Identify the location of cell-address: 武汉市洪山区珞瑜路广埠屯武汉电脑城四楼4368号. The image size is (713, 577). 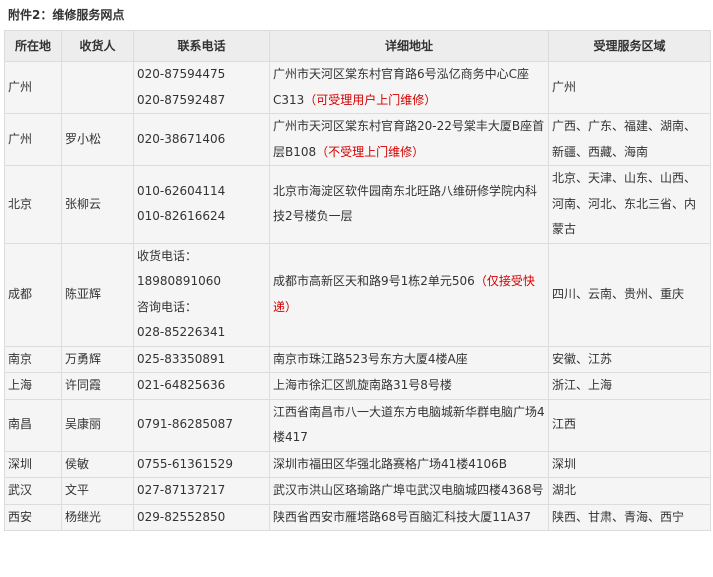
(409, 491).